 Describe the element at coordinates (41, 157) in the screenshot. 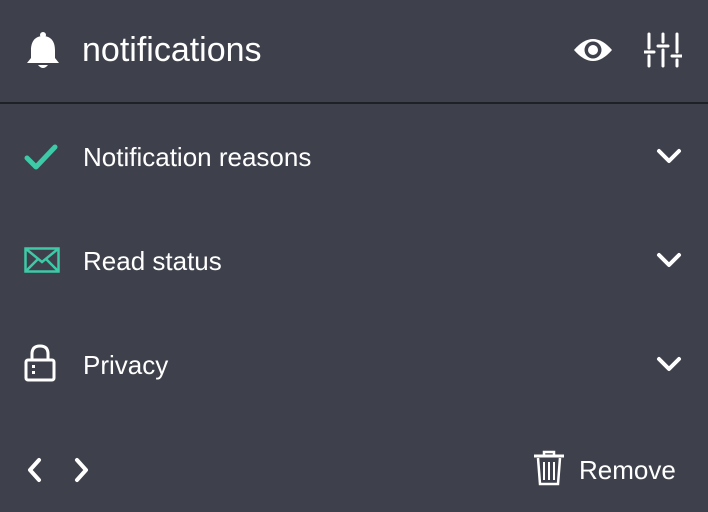

I see `checkmark-icon` at that location.